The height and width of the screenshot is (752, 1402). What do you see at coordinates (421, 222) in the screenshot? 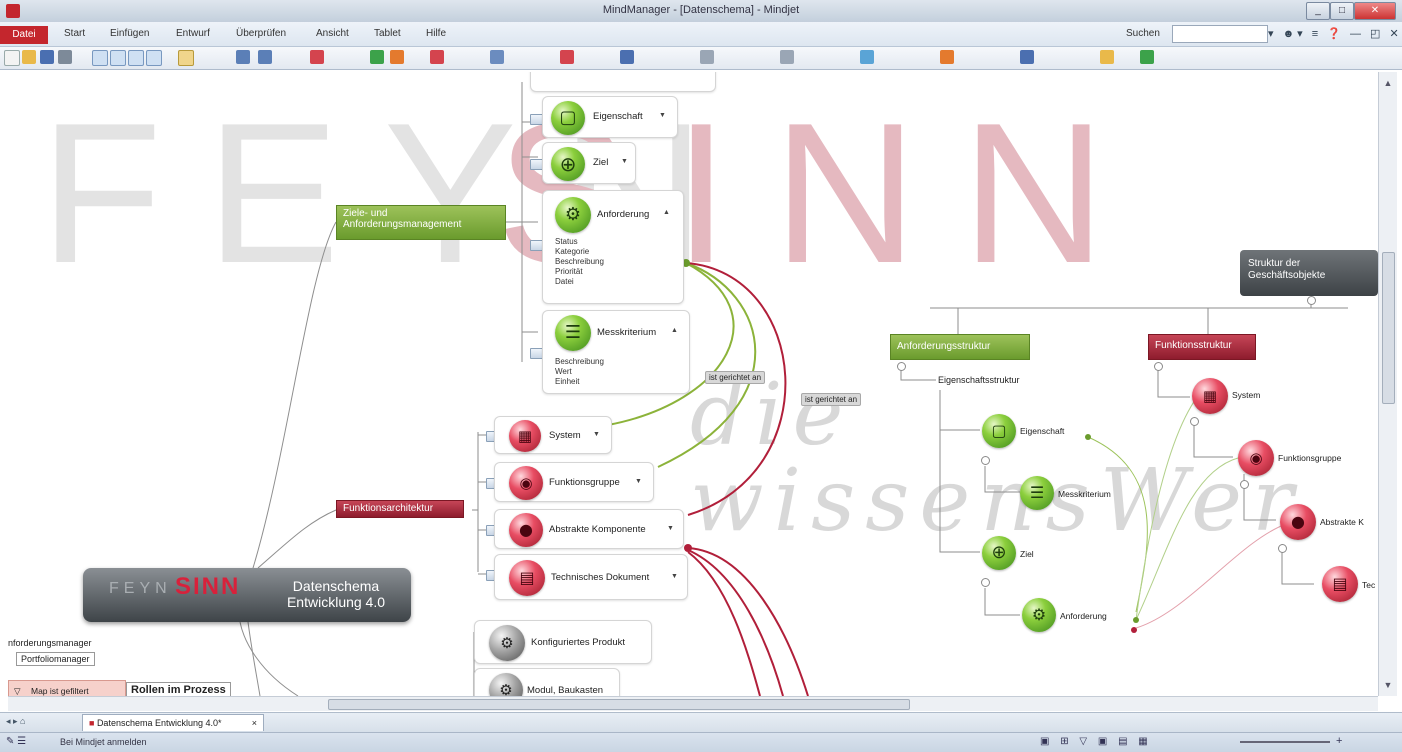
I see `branch-ziele-anforderung: Ziele- und Anforderungsmanagement` at bounding box center [421, 222].